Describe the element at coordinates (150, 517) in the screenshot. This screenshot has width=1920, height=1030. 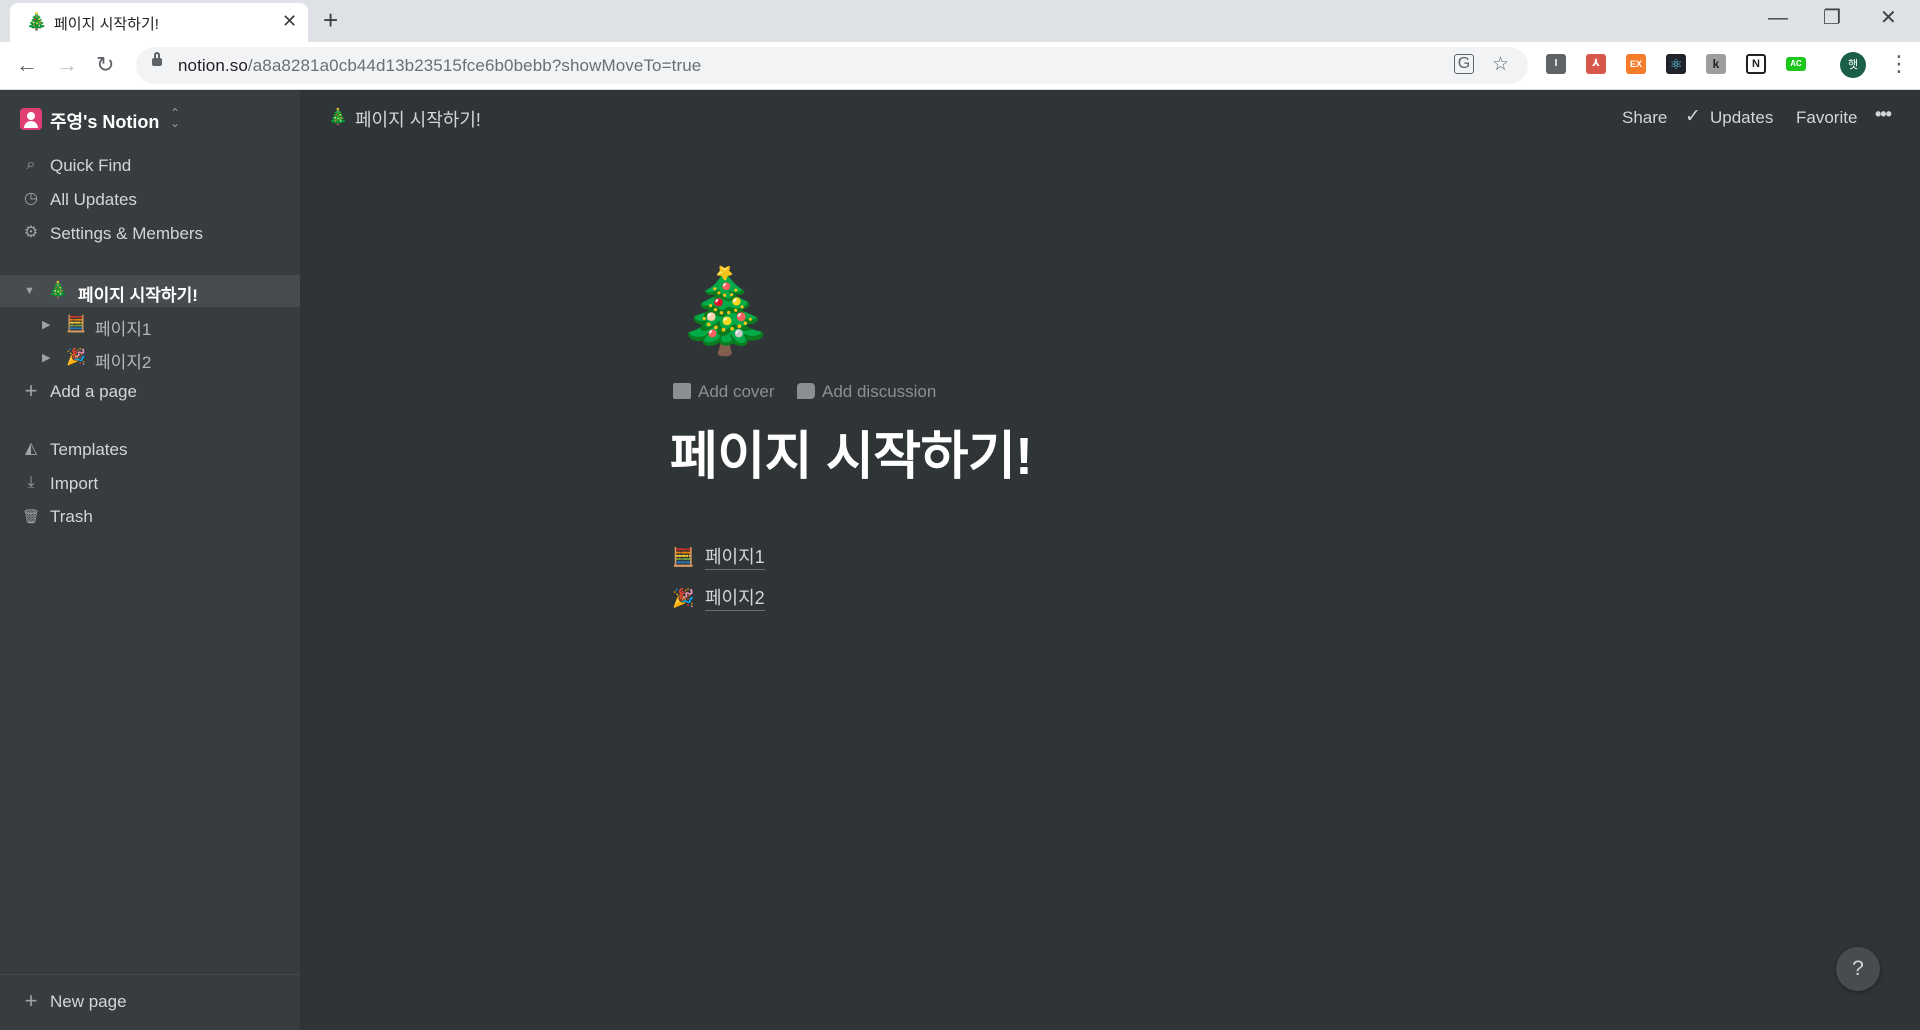
I see `sidebar-item-trash: 🗑 Trash` at that location.